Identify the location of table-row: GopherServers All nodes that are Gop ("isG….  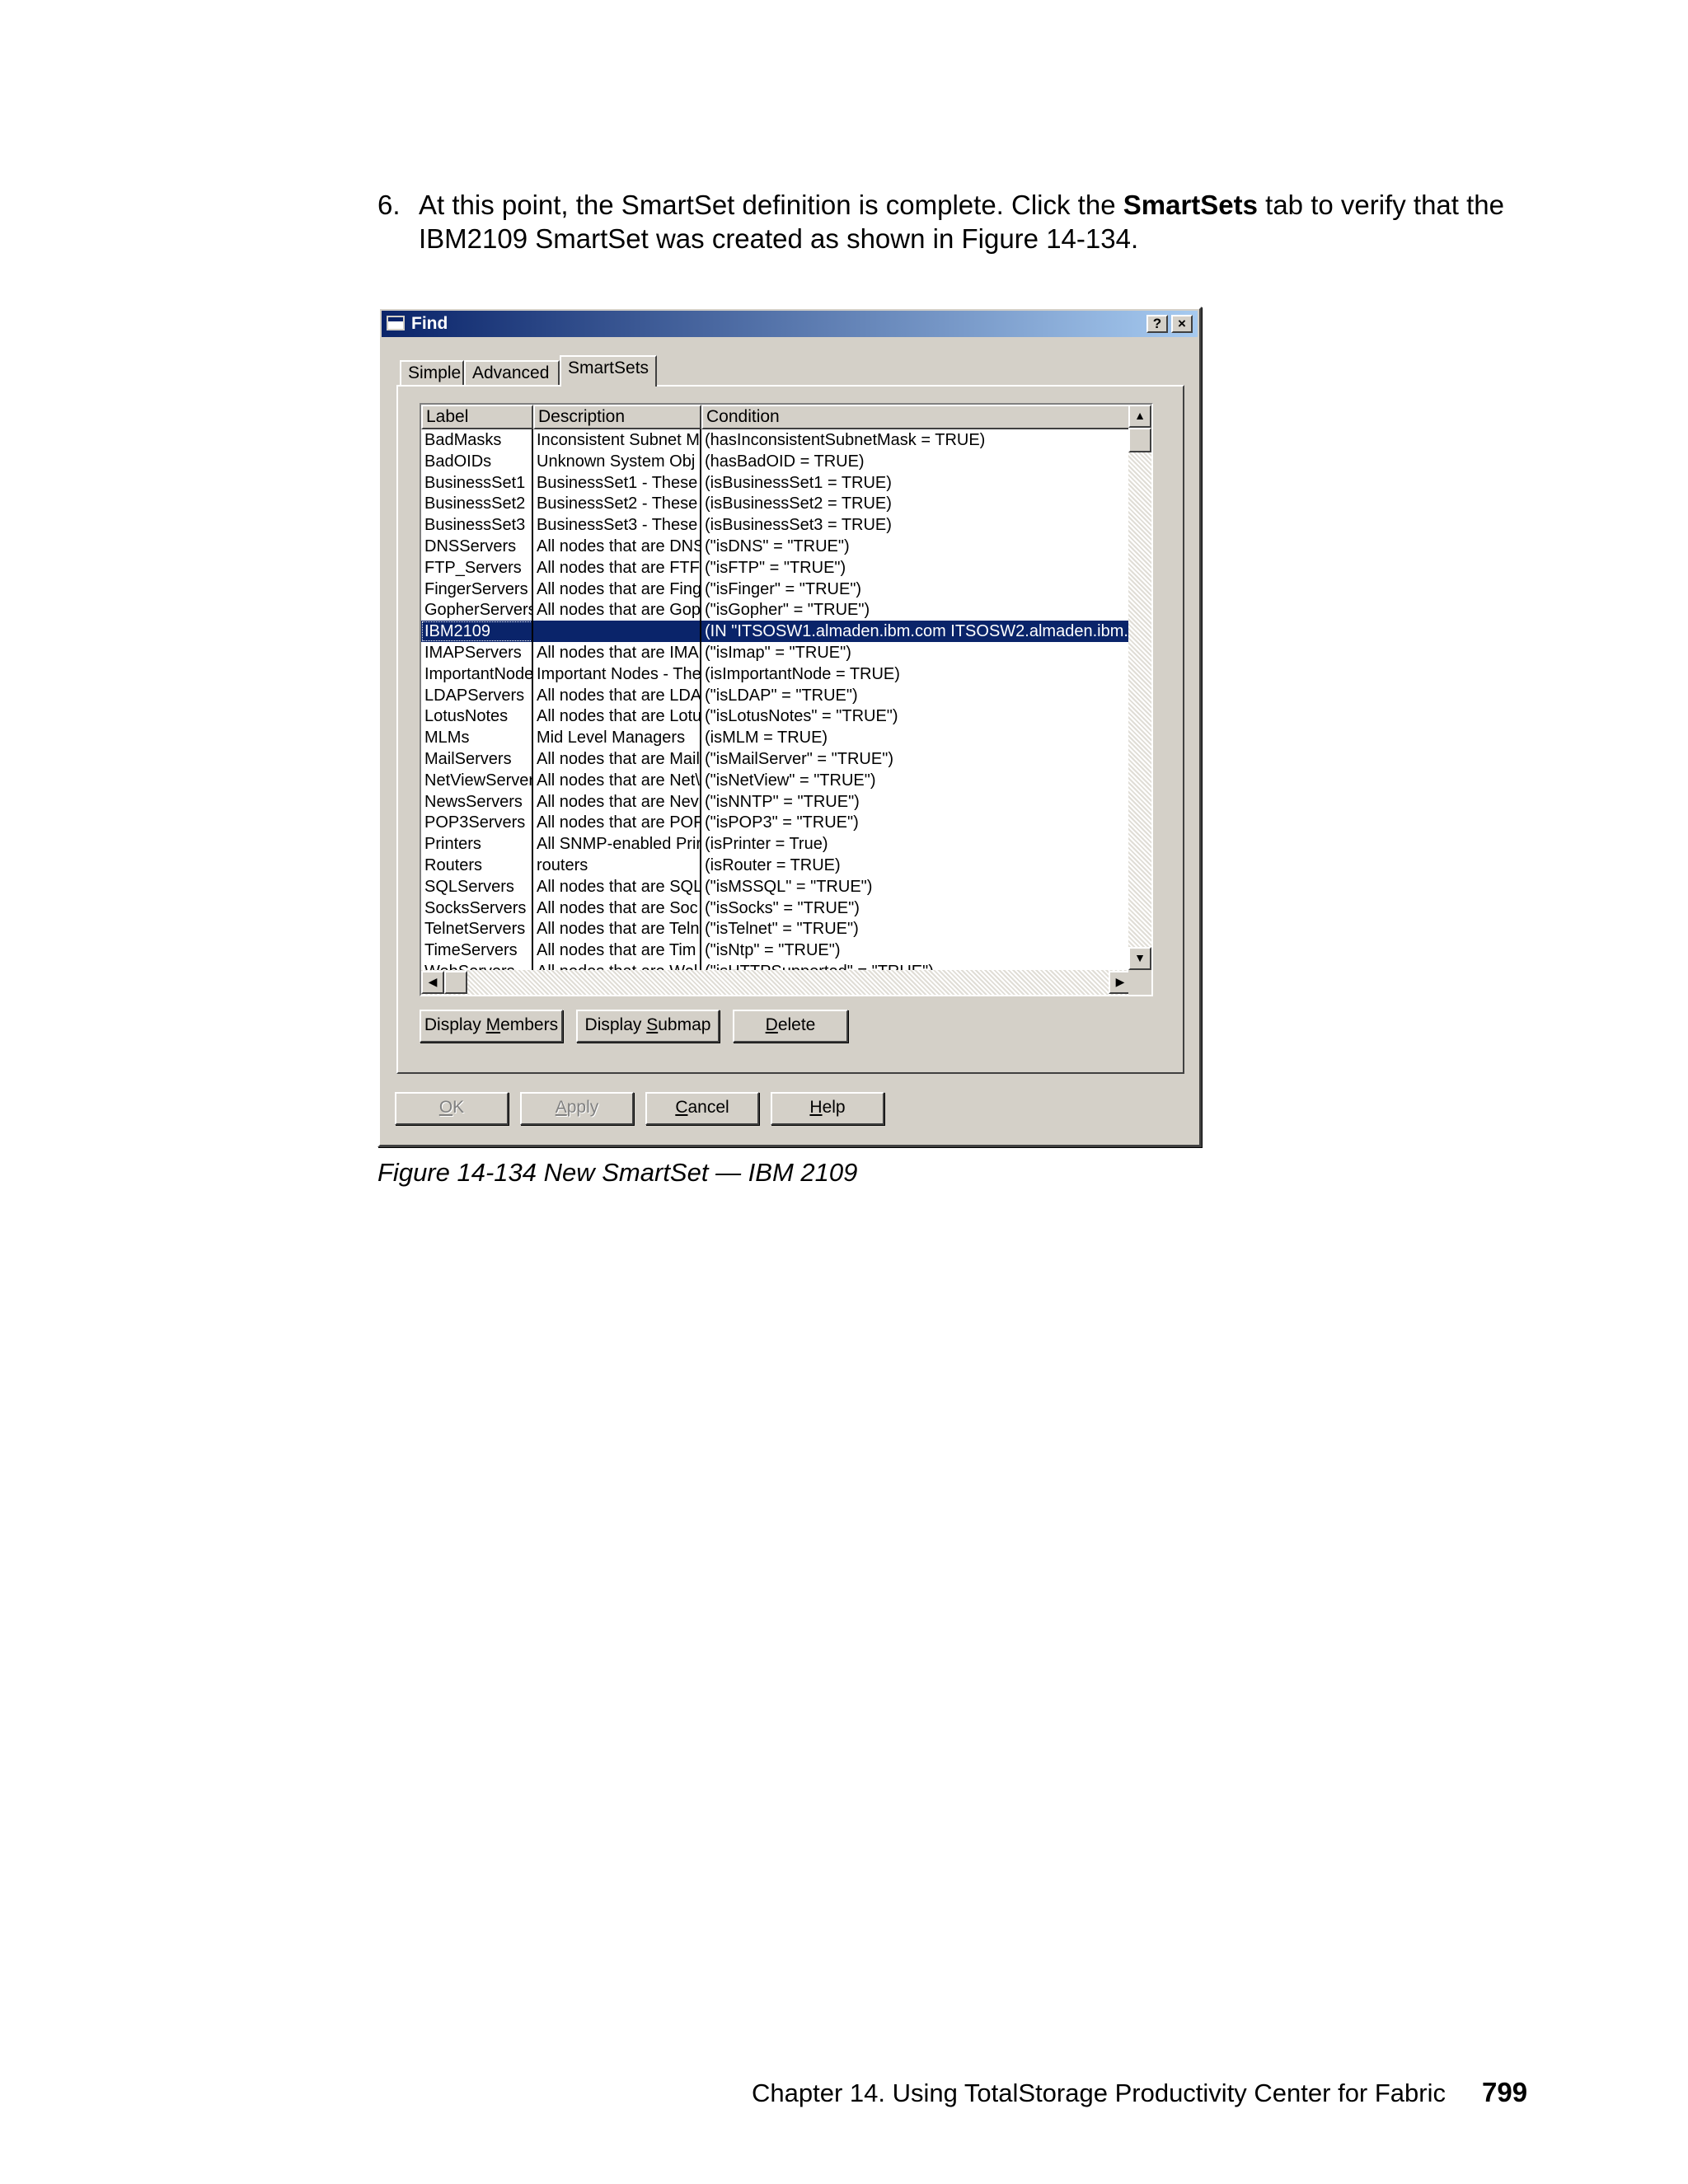
(777, 610).